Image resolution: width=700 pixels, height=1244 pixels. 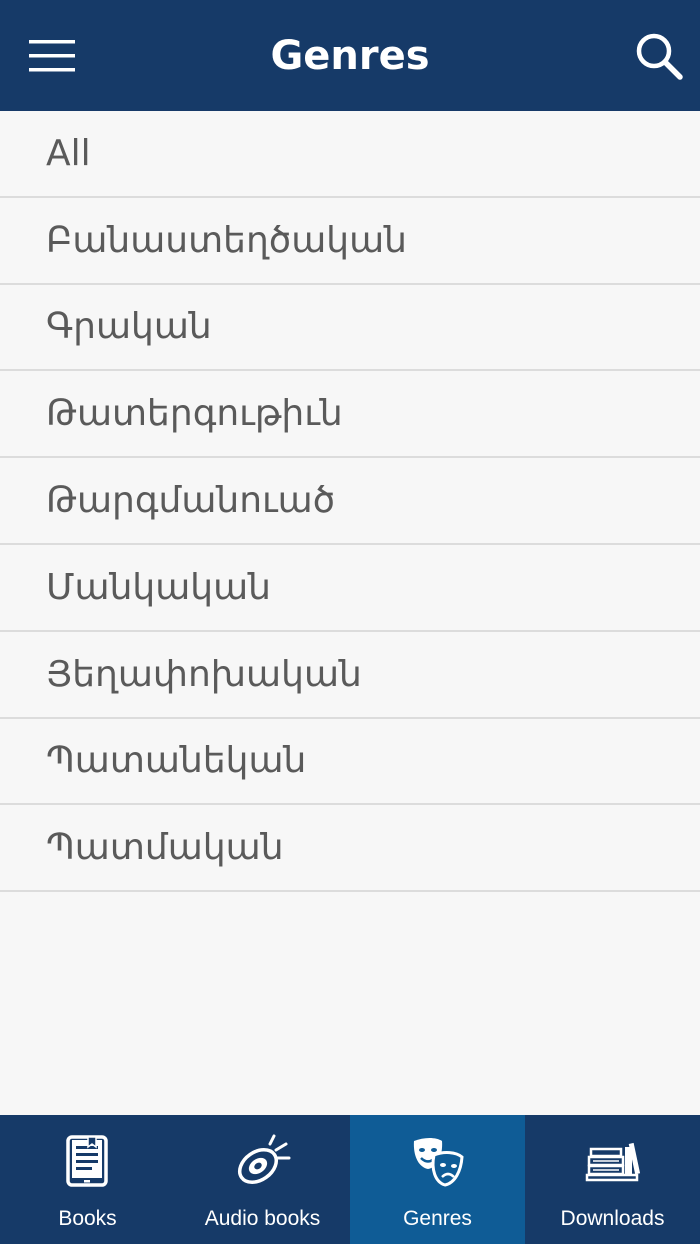 I want to click on tab-audio-books: Audio books, so click(x=262, y=1179).